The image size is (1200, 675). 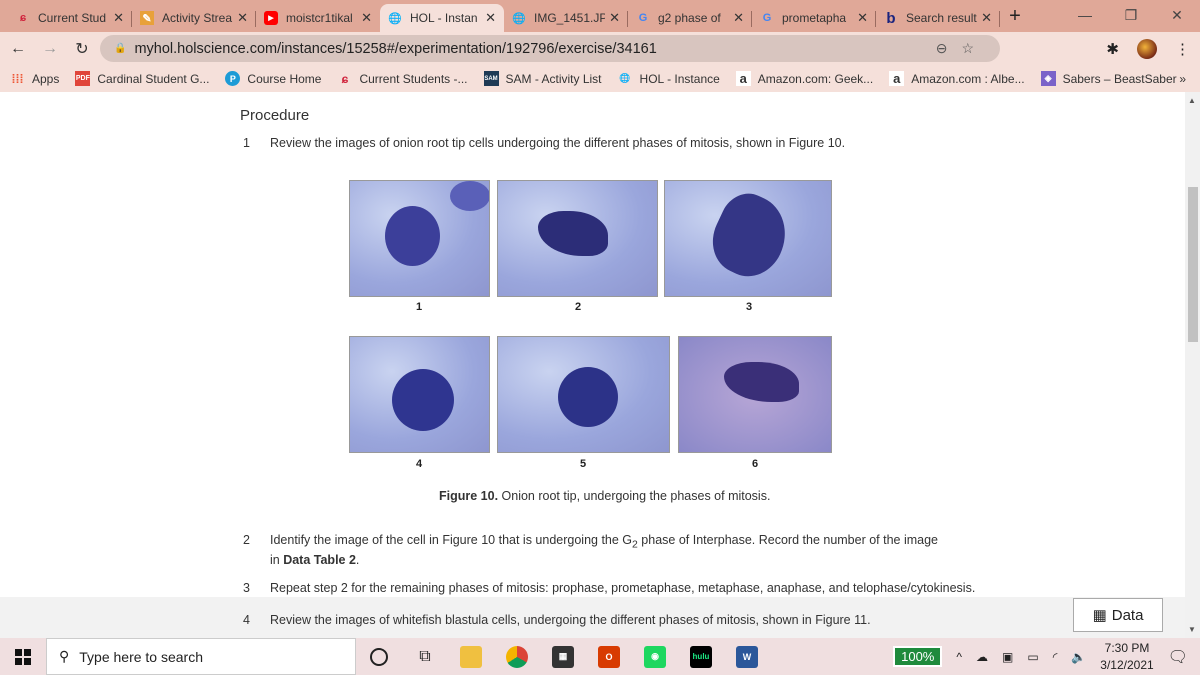 What do you see at coordinates (583, 464) in the screenshot?
I see `figure-label-5: 5` at bounding box center [583, 464].